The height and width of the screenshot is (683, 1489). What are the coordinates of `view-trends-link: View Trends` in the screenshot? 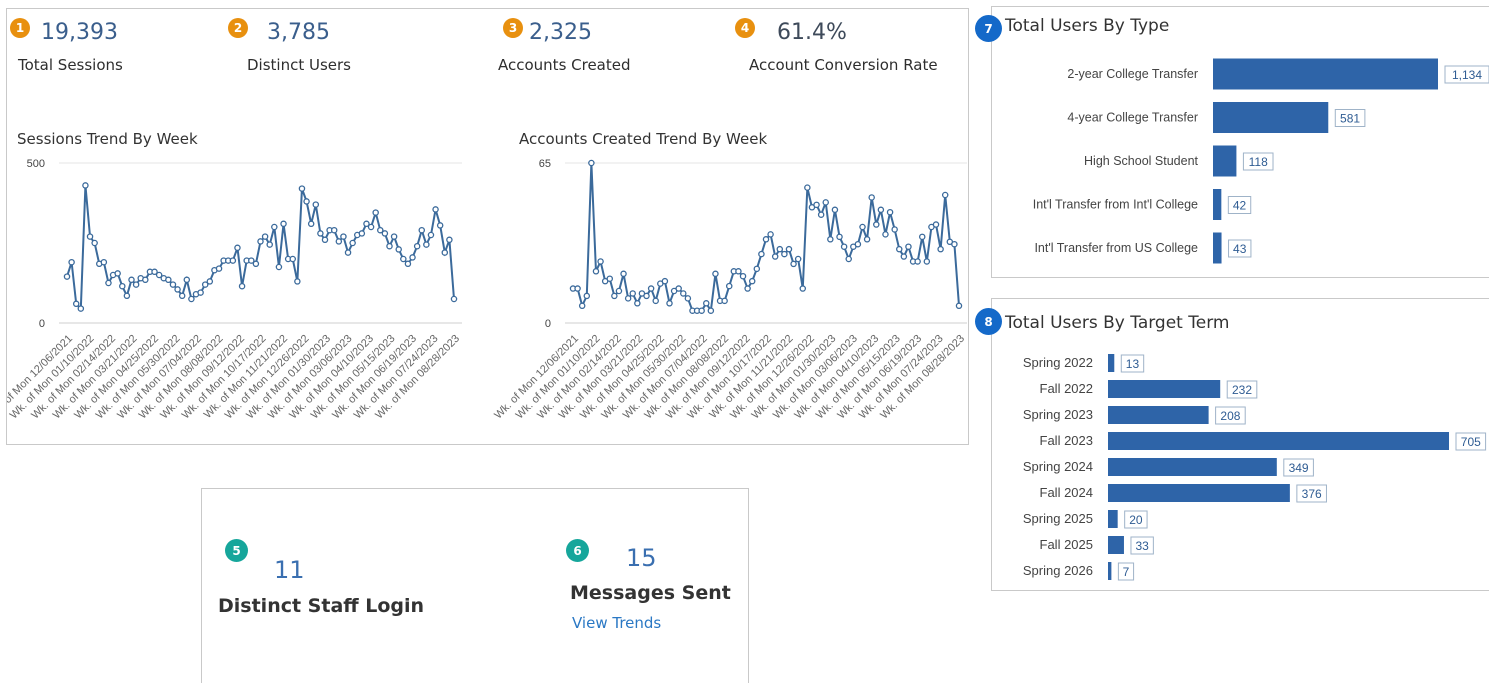 It's located at (616, 623).